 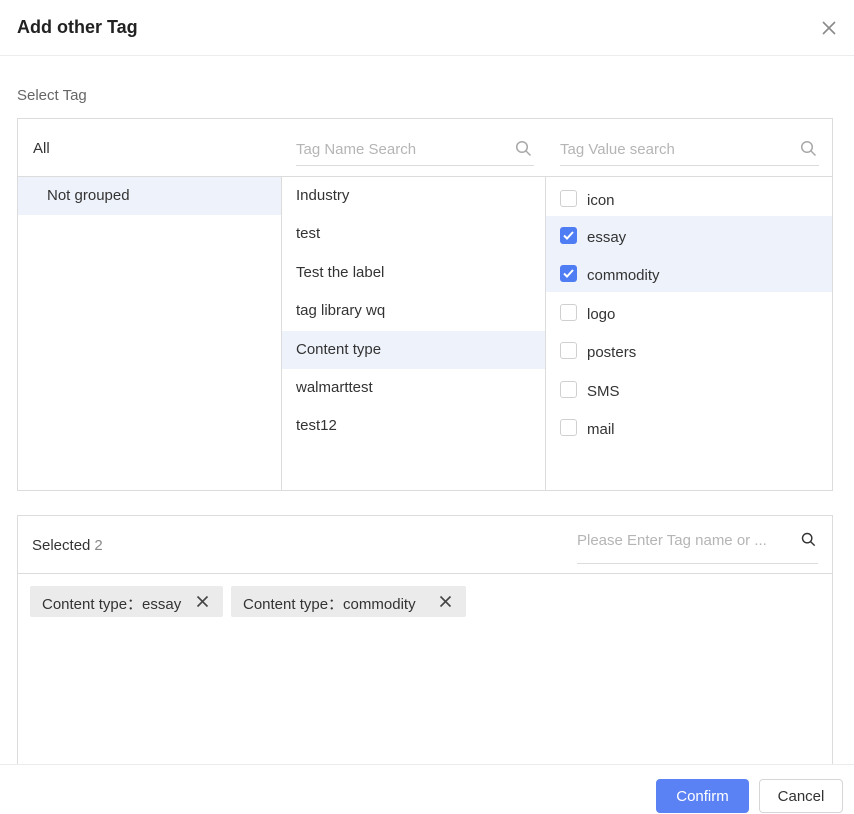 What do you see at coordinates (316, 425) in the screenshot?
I see `tag-name-label: test12` at bounding box center [316, 425].